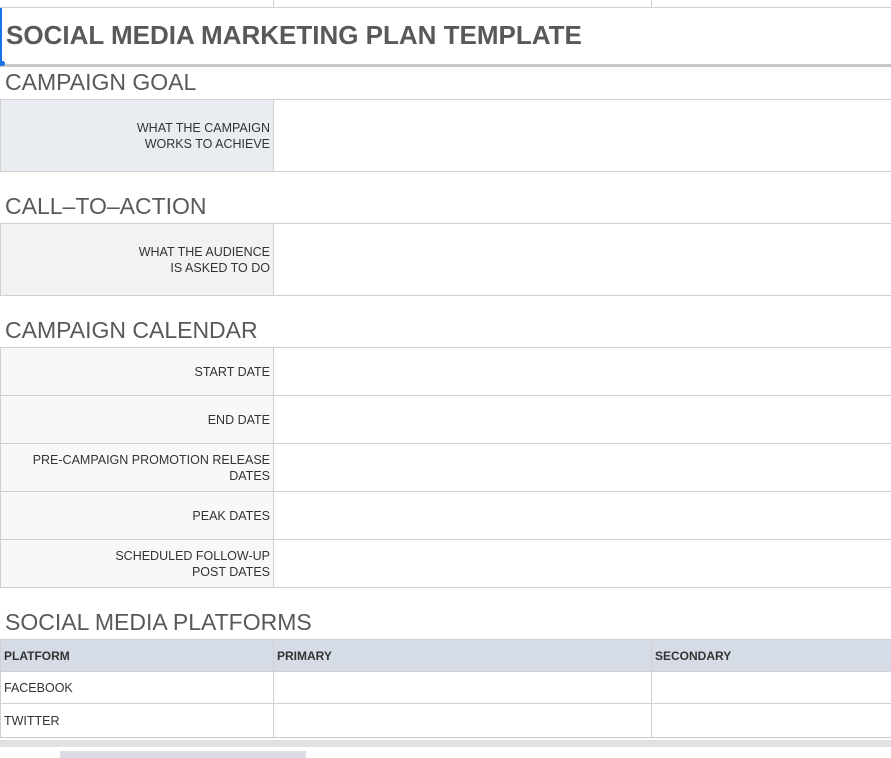 This screenshot has height=758, width=891. I want to click on campaign-calendar-heading: CAMPAIGN CALENDAR, so click(131, 330).